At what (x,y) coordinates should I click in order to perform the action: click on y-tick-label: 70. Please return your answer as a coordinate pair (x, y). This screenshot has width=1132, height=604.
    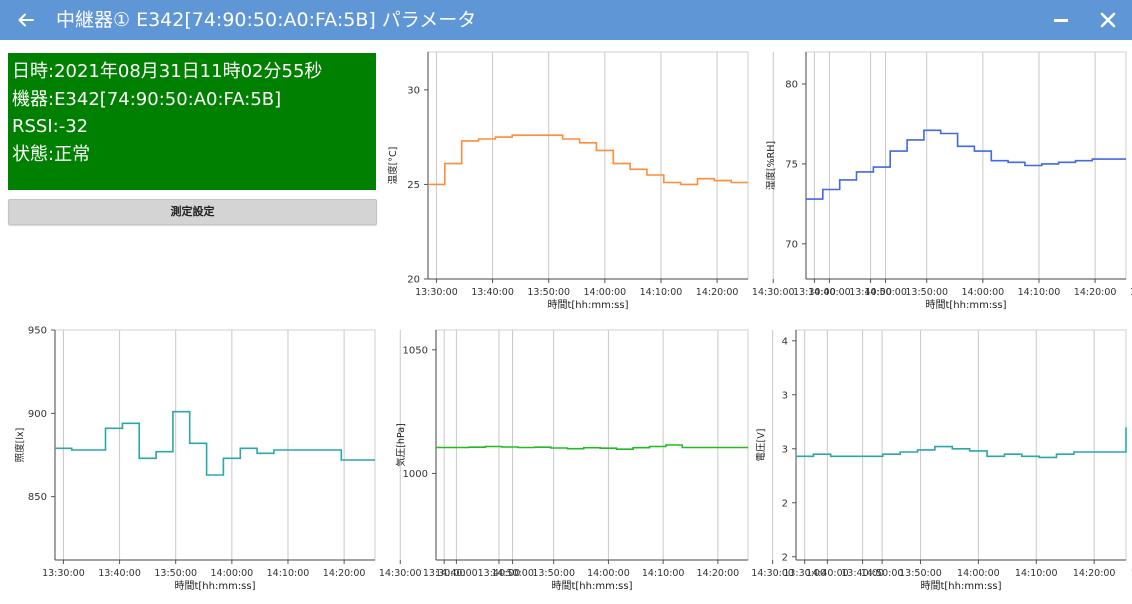
    Looking at the image, I should click on (791, 244).